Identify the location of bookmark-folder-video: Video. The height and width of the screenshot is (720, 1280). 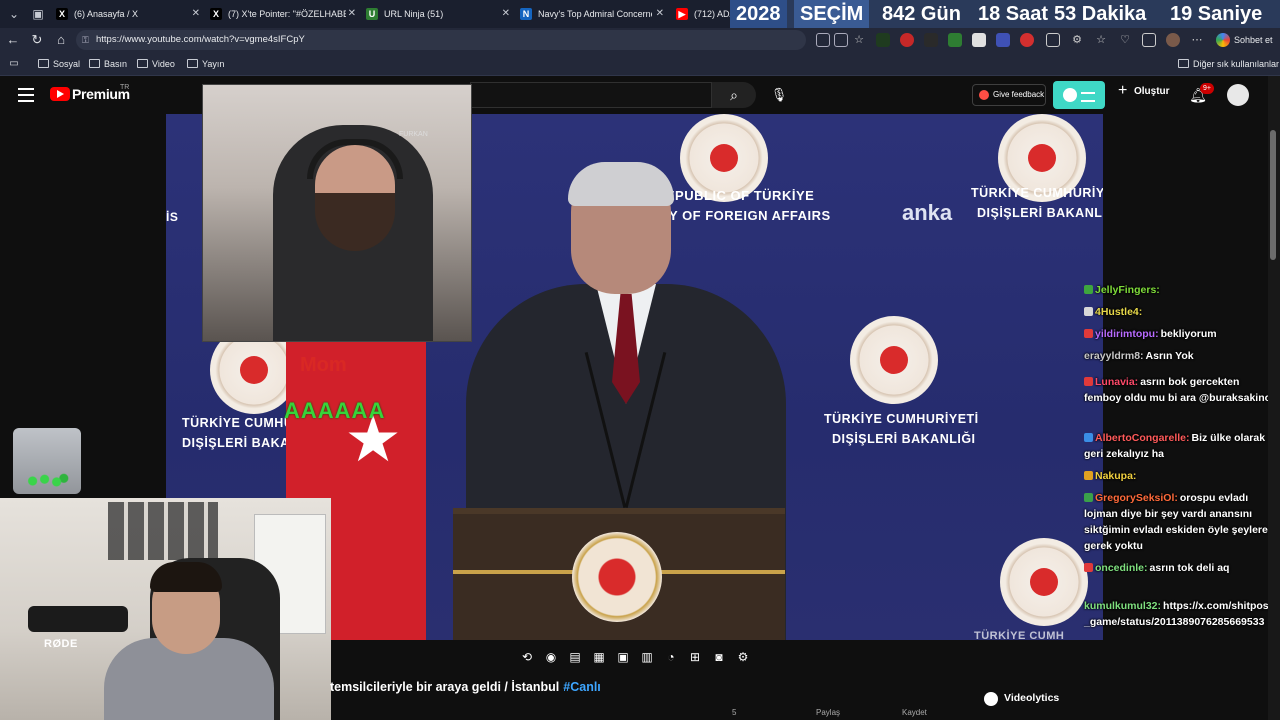
(156, 64).